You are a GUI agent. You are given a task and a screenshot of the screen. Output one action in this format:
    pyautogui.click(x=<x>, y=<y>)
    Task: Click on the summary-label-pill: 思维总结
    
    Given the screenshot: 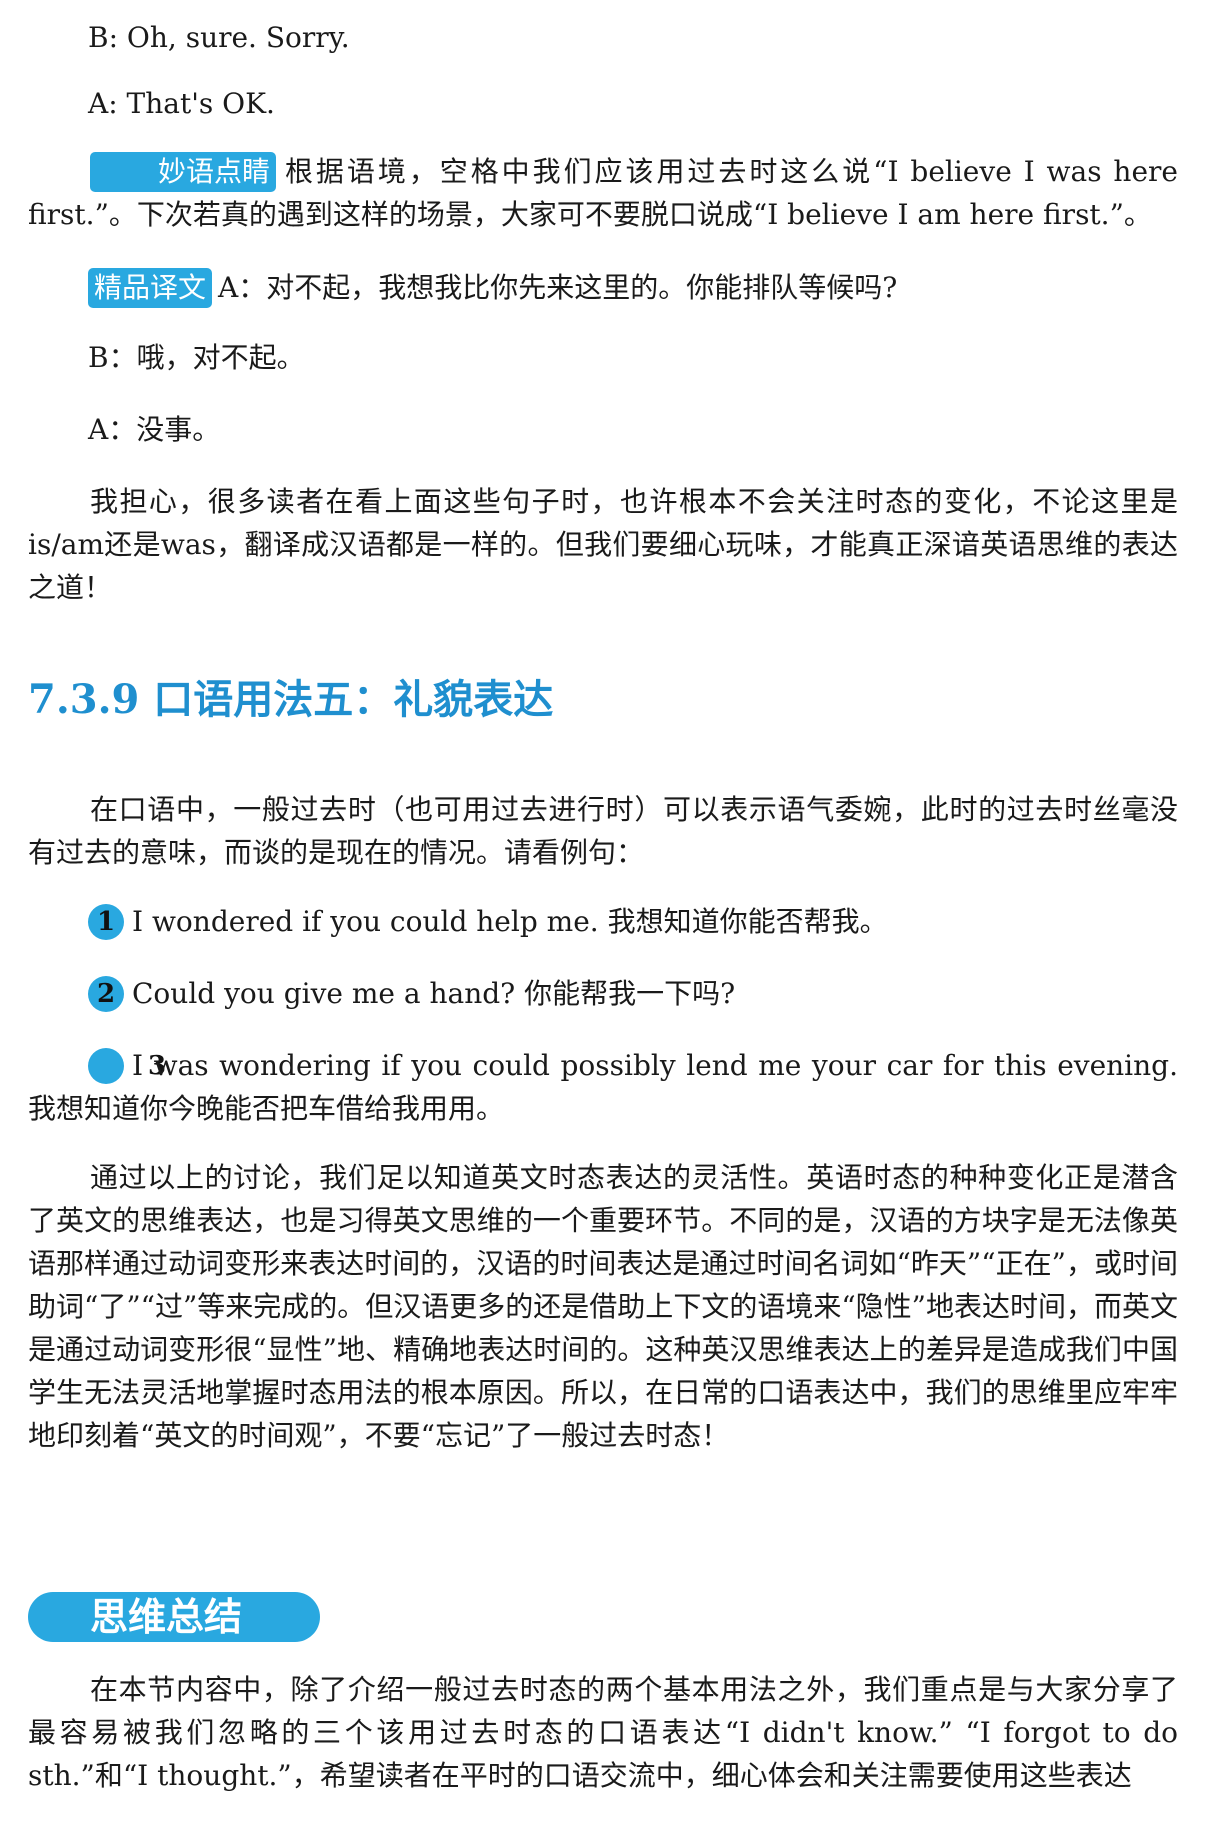 What is the action you would take?
    pyautogui.click(x=174, y=1617)
    